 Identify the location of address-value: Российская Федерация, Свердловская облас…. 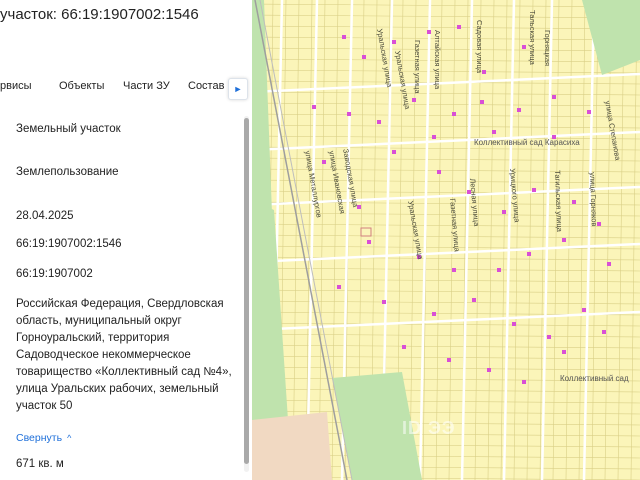
(124, 355).